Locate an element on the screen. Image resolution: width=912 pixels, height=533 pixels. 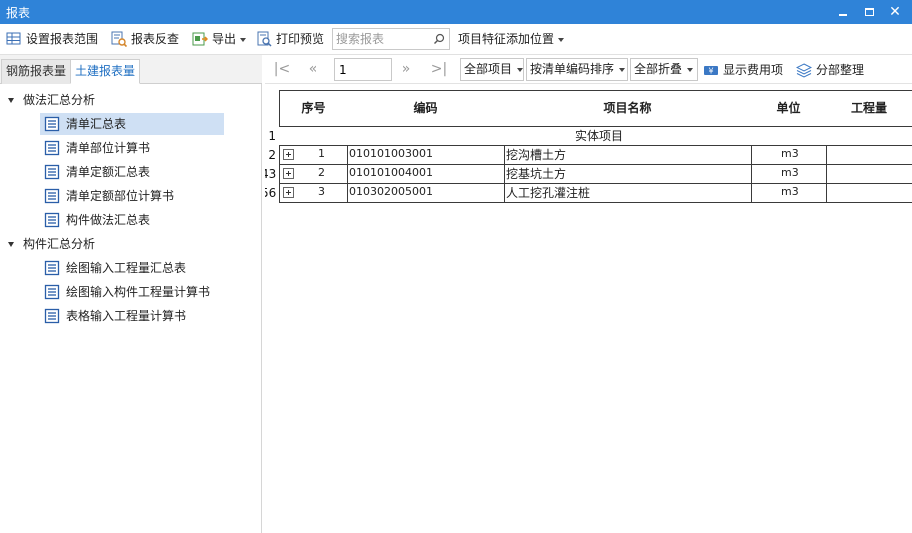
tree-item-label: 清单定额汇总表 is located at coordinates (108, 172).